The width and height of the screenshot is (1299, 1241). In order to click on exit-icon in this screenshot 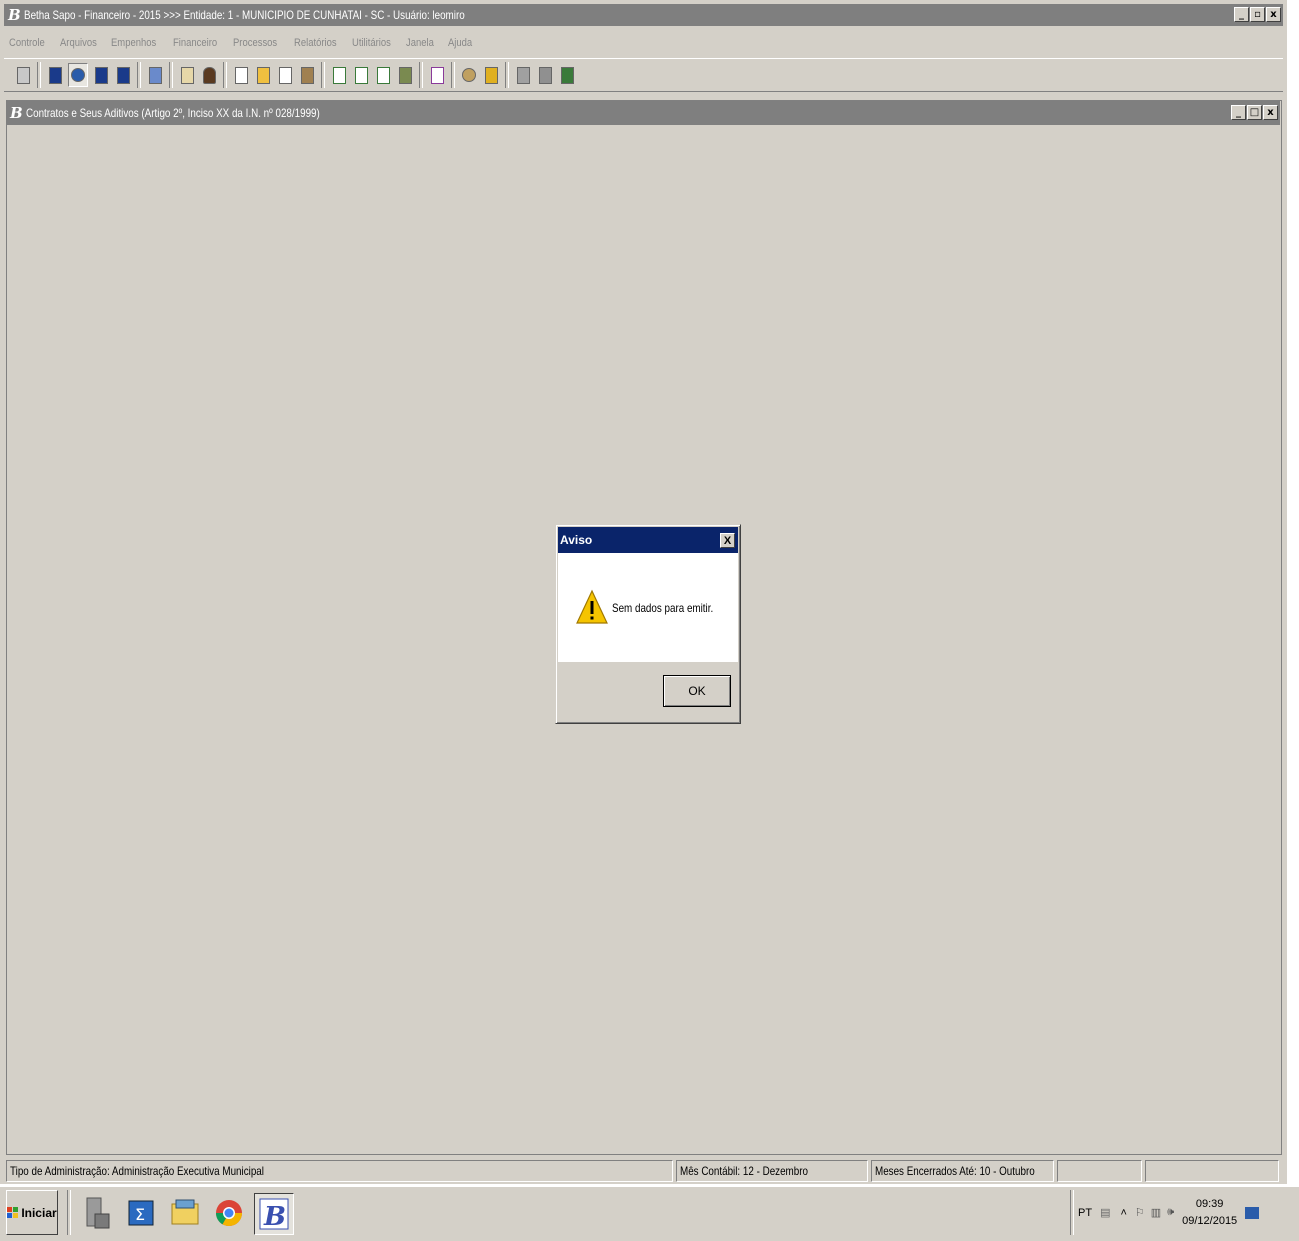, I will do `click(567, 75)`.